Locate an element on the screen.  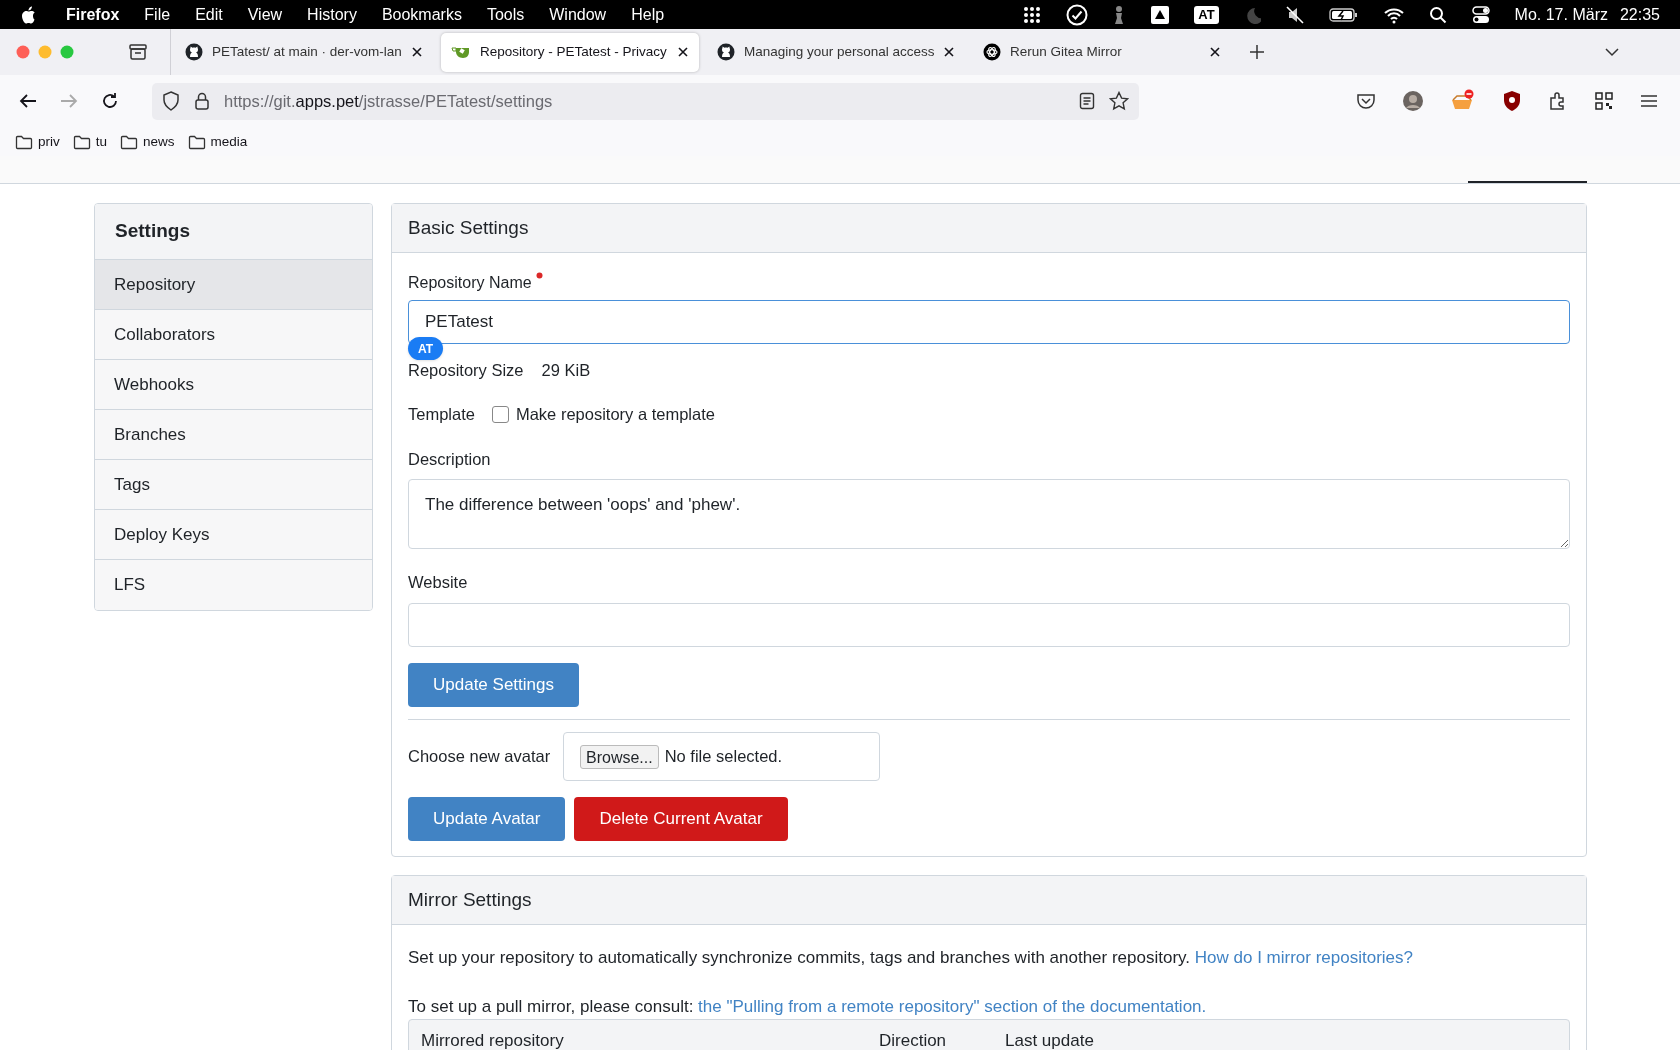
name-field: PETatest is located at coordinates (989, 322).